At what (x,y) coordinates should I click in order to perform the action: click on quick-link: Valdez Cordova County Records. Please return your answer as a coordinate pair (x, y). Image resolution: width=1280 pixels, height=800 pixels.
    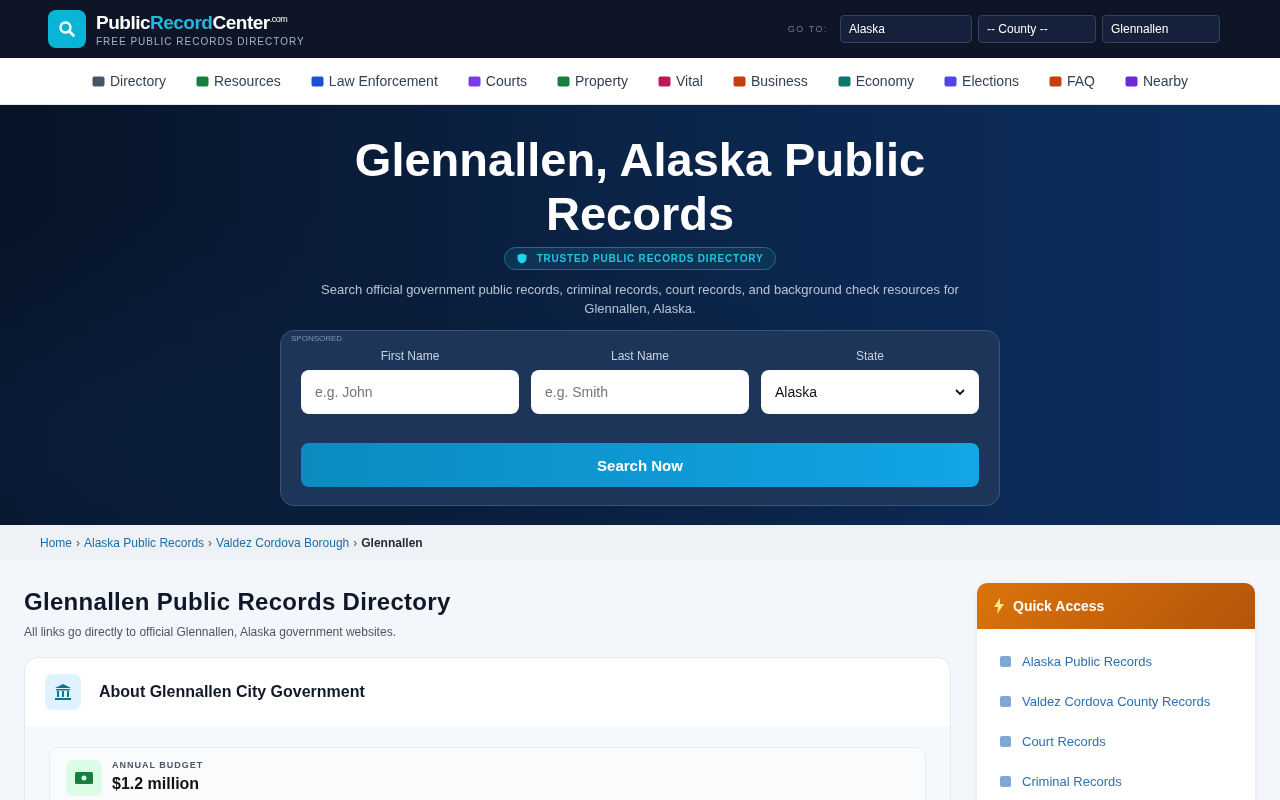
    Looking at the image, I should click on (1116, 701).